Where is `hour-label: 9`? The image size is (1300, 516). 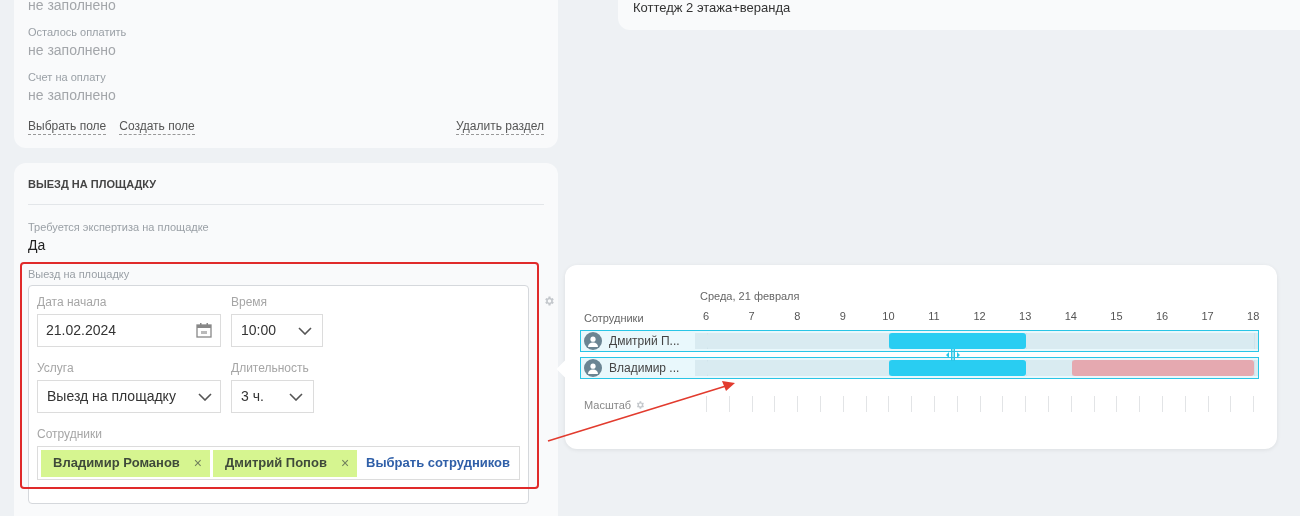 hour-label: 9 is located at coordinates (842, 316).